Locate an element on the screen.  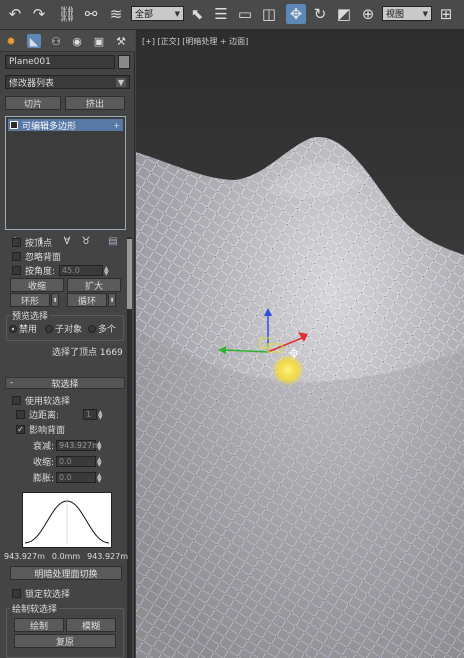
reference-coord-value: 视图 is located at coordinates (395, 15).